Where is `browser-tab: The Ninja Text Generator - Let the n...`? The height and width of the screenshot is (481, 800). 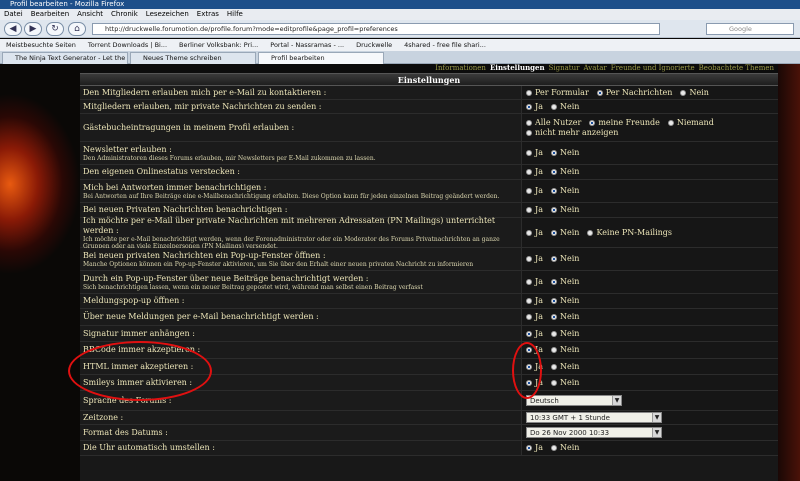
browser-tab: The Ninja Text Generator - Let the n... is located at coordinates (65, 58).